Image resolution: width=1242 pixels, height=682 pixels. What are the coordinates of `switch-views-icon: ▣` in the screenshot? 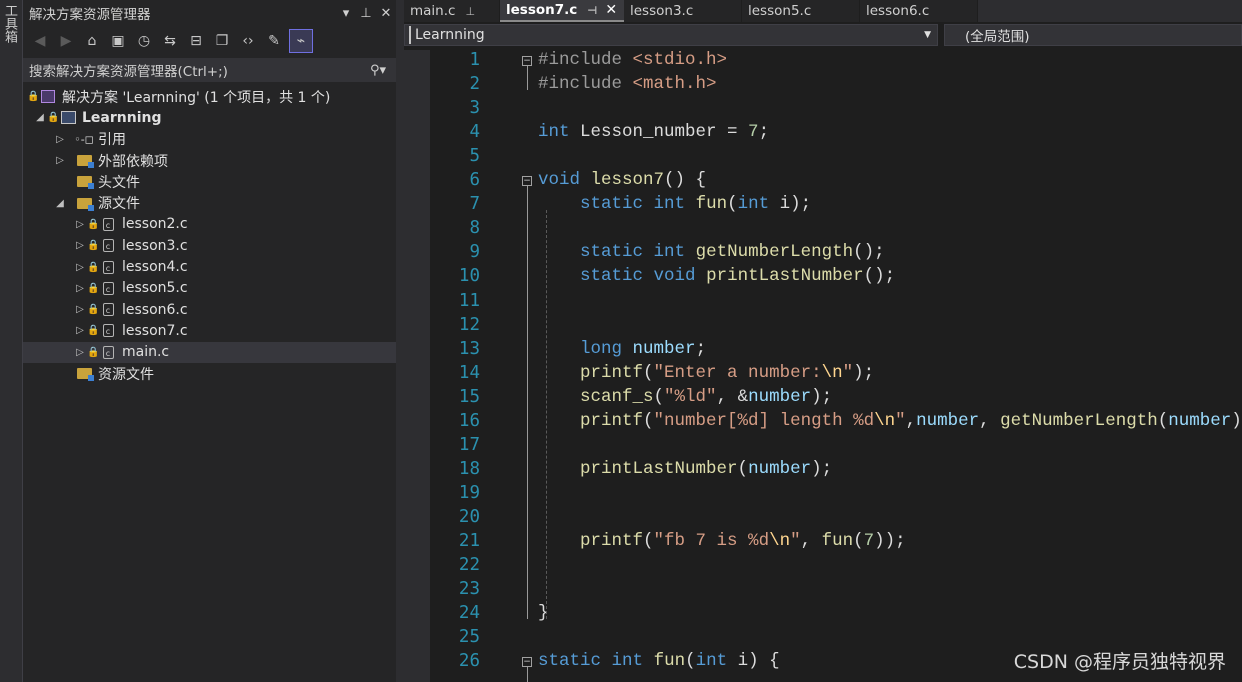 It's located at (118, 41).